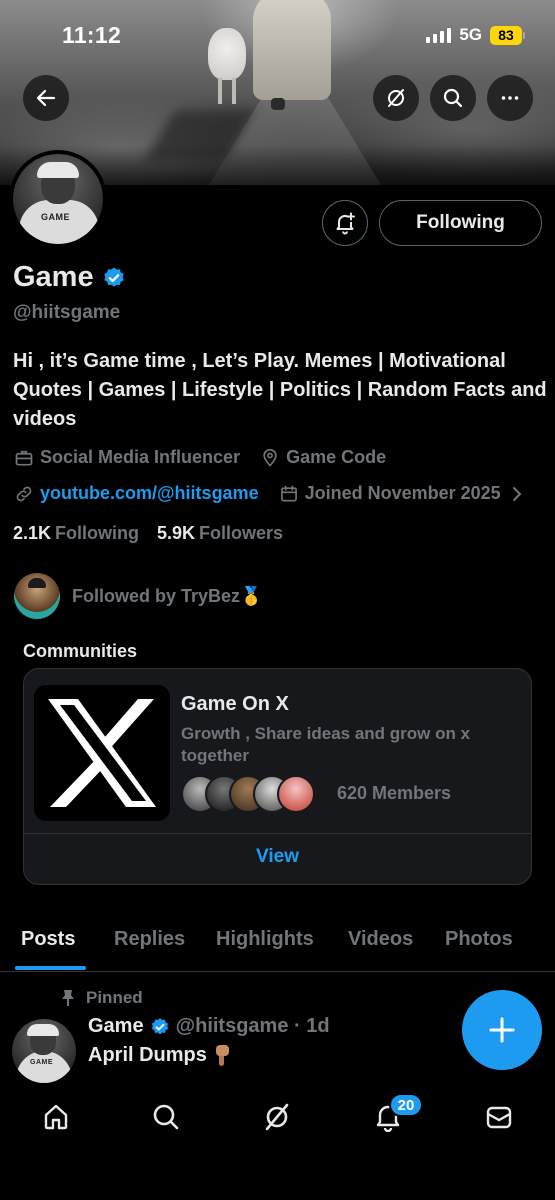 This screenshot has height=1200, width=555. What do you see at coordinates (48, 939) in the screenshot?
I see `tab-posts: Posts` at bounding box center [48, 939].